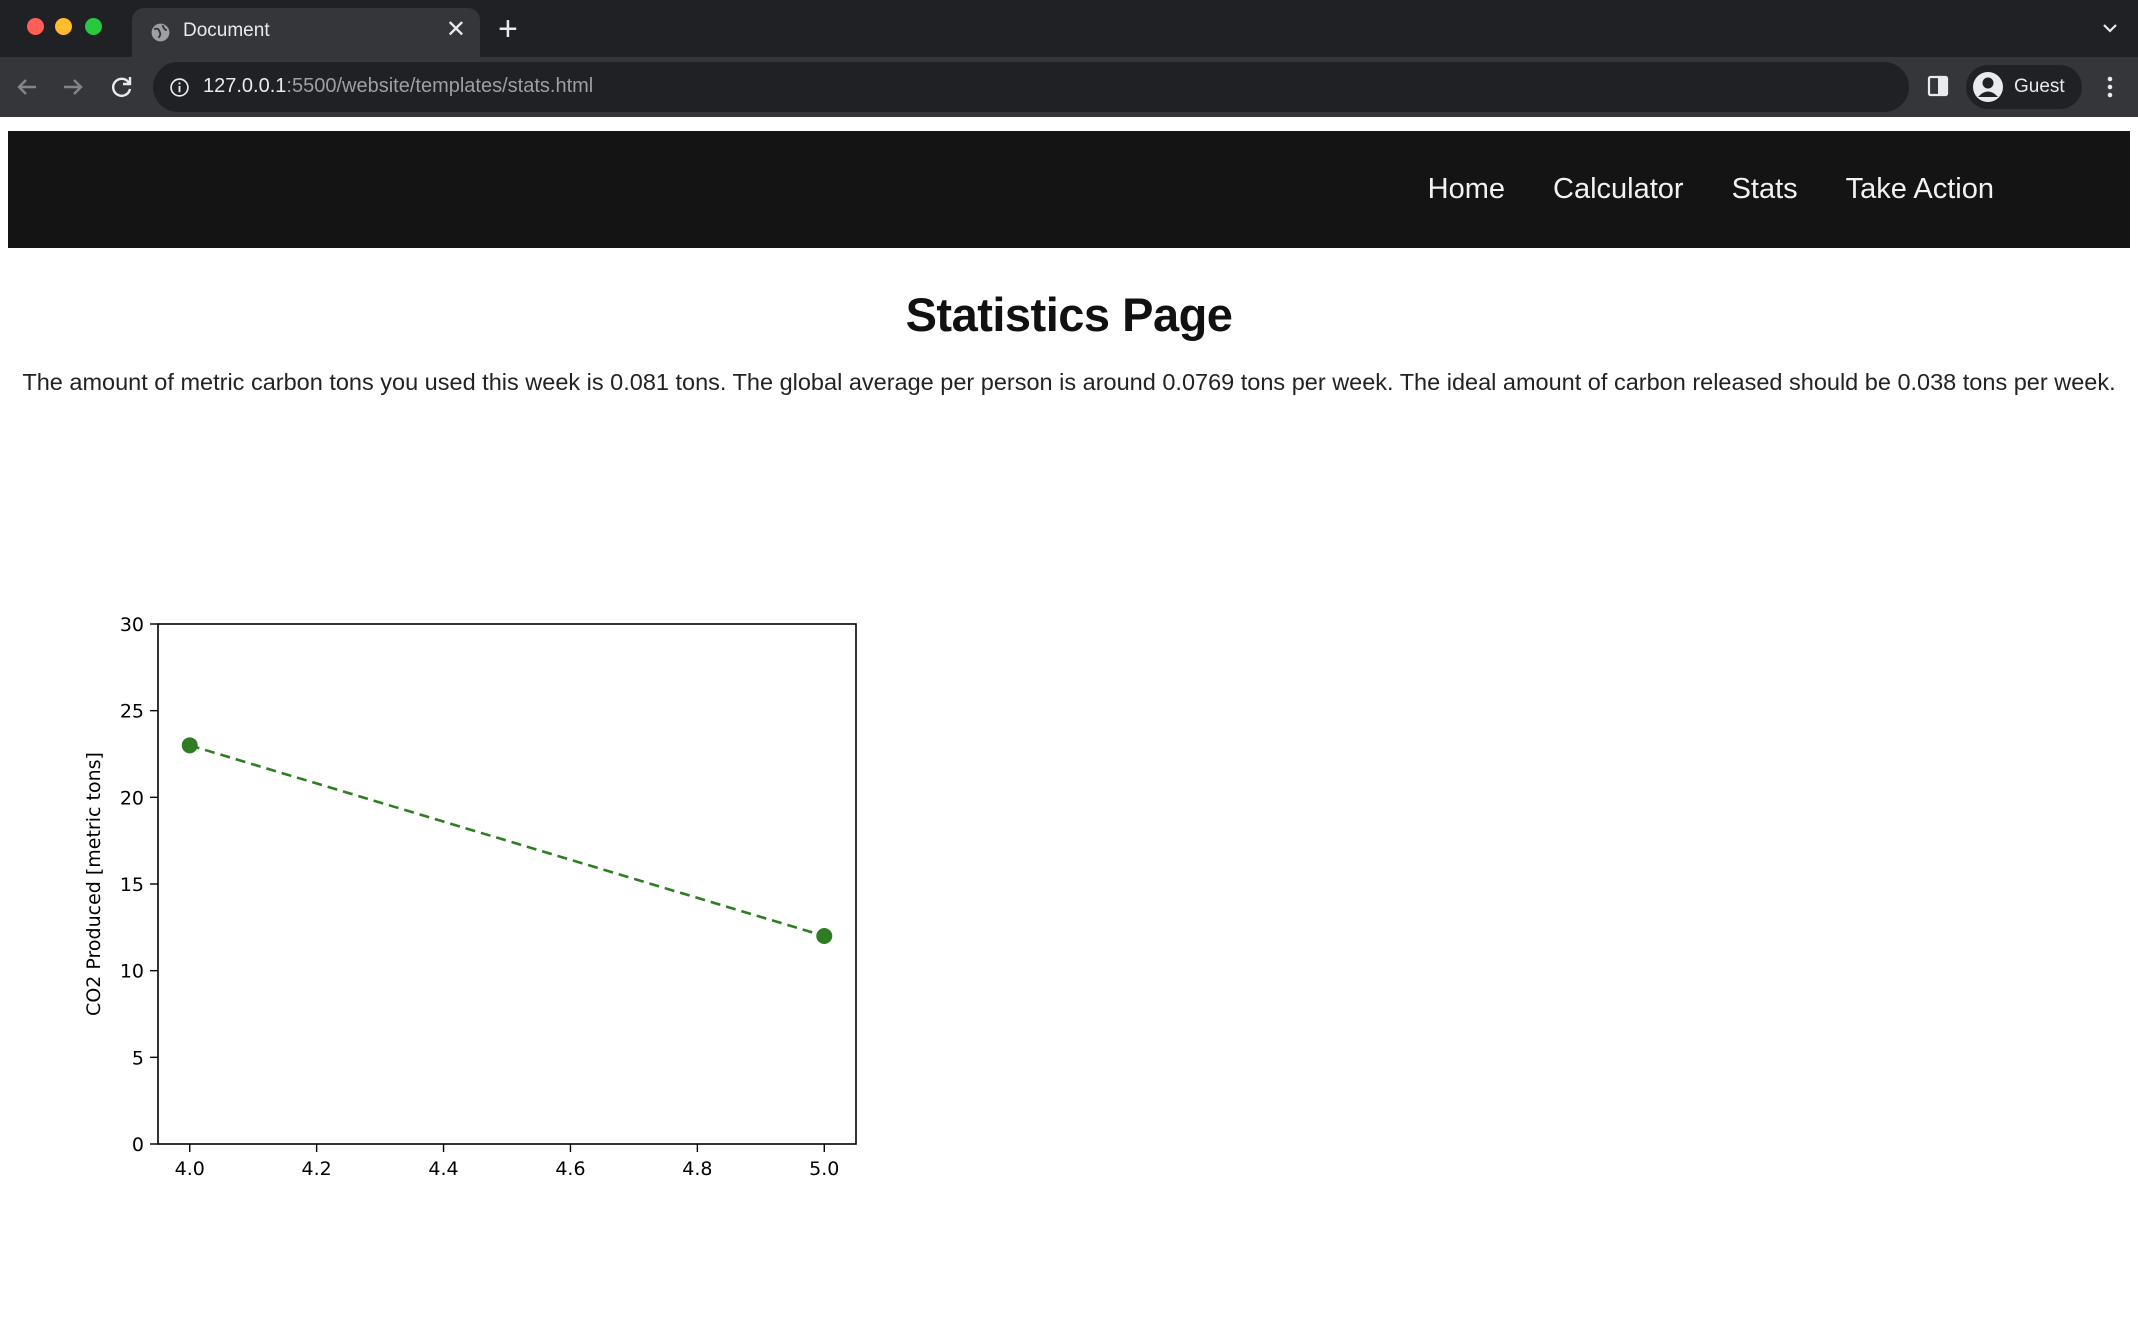 The width and height of the screenshot is (2138, 1318). Describe the element at coordinates (226, 30) in the screenshot. I see `tab-title: Document` at that location.